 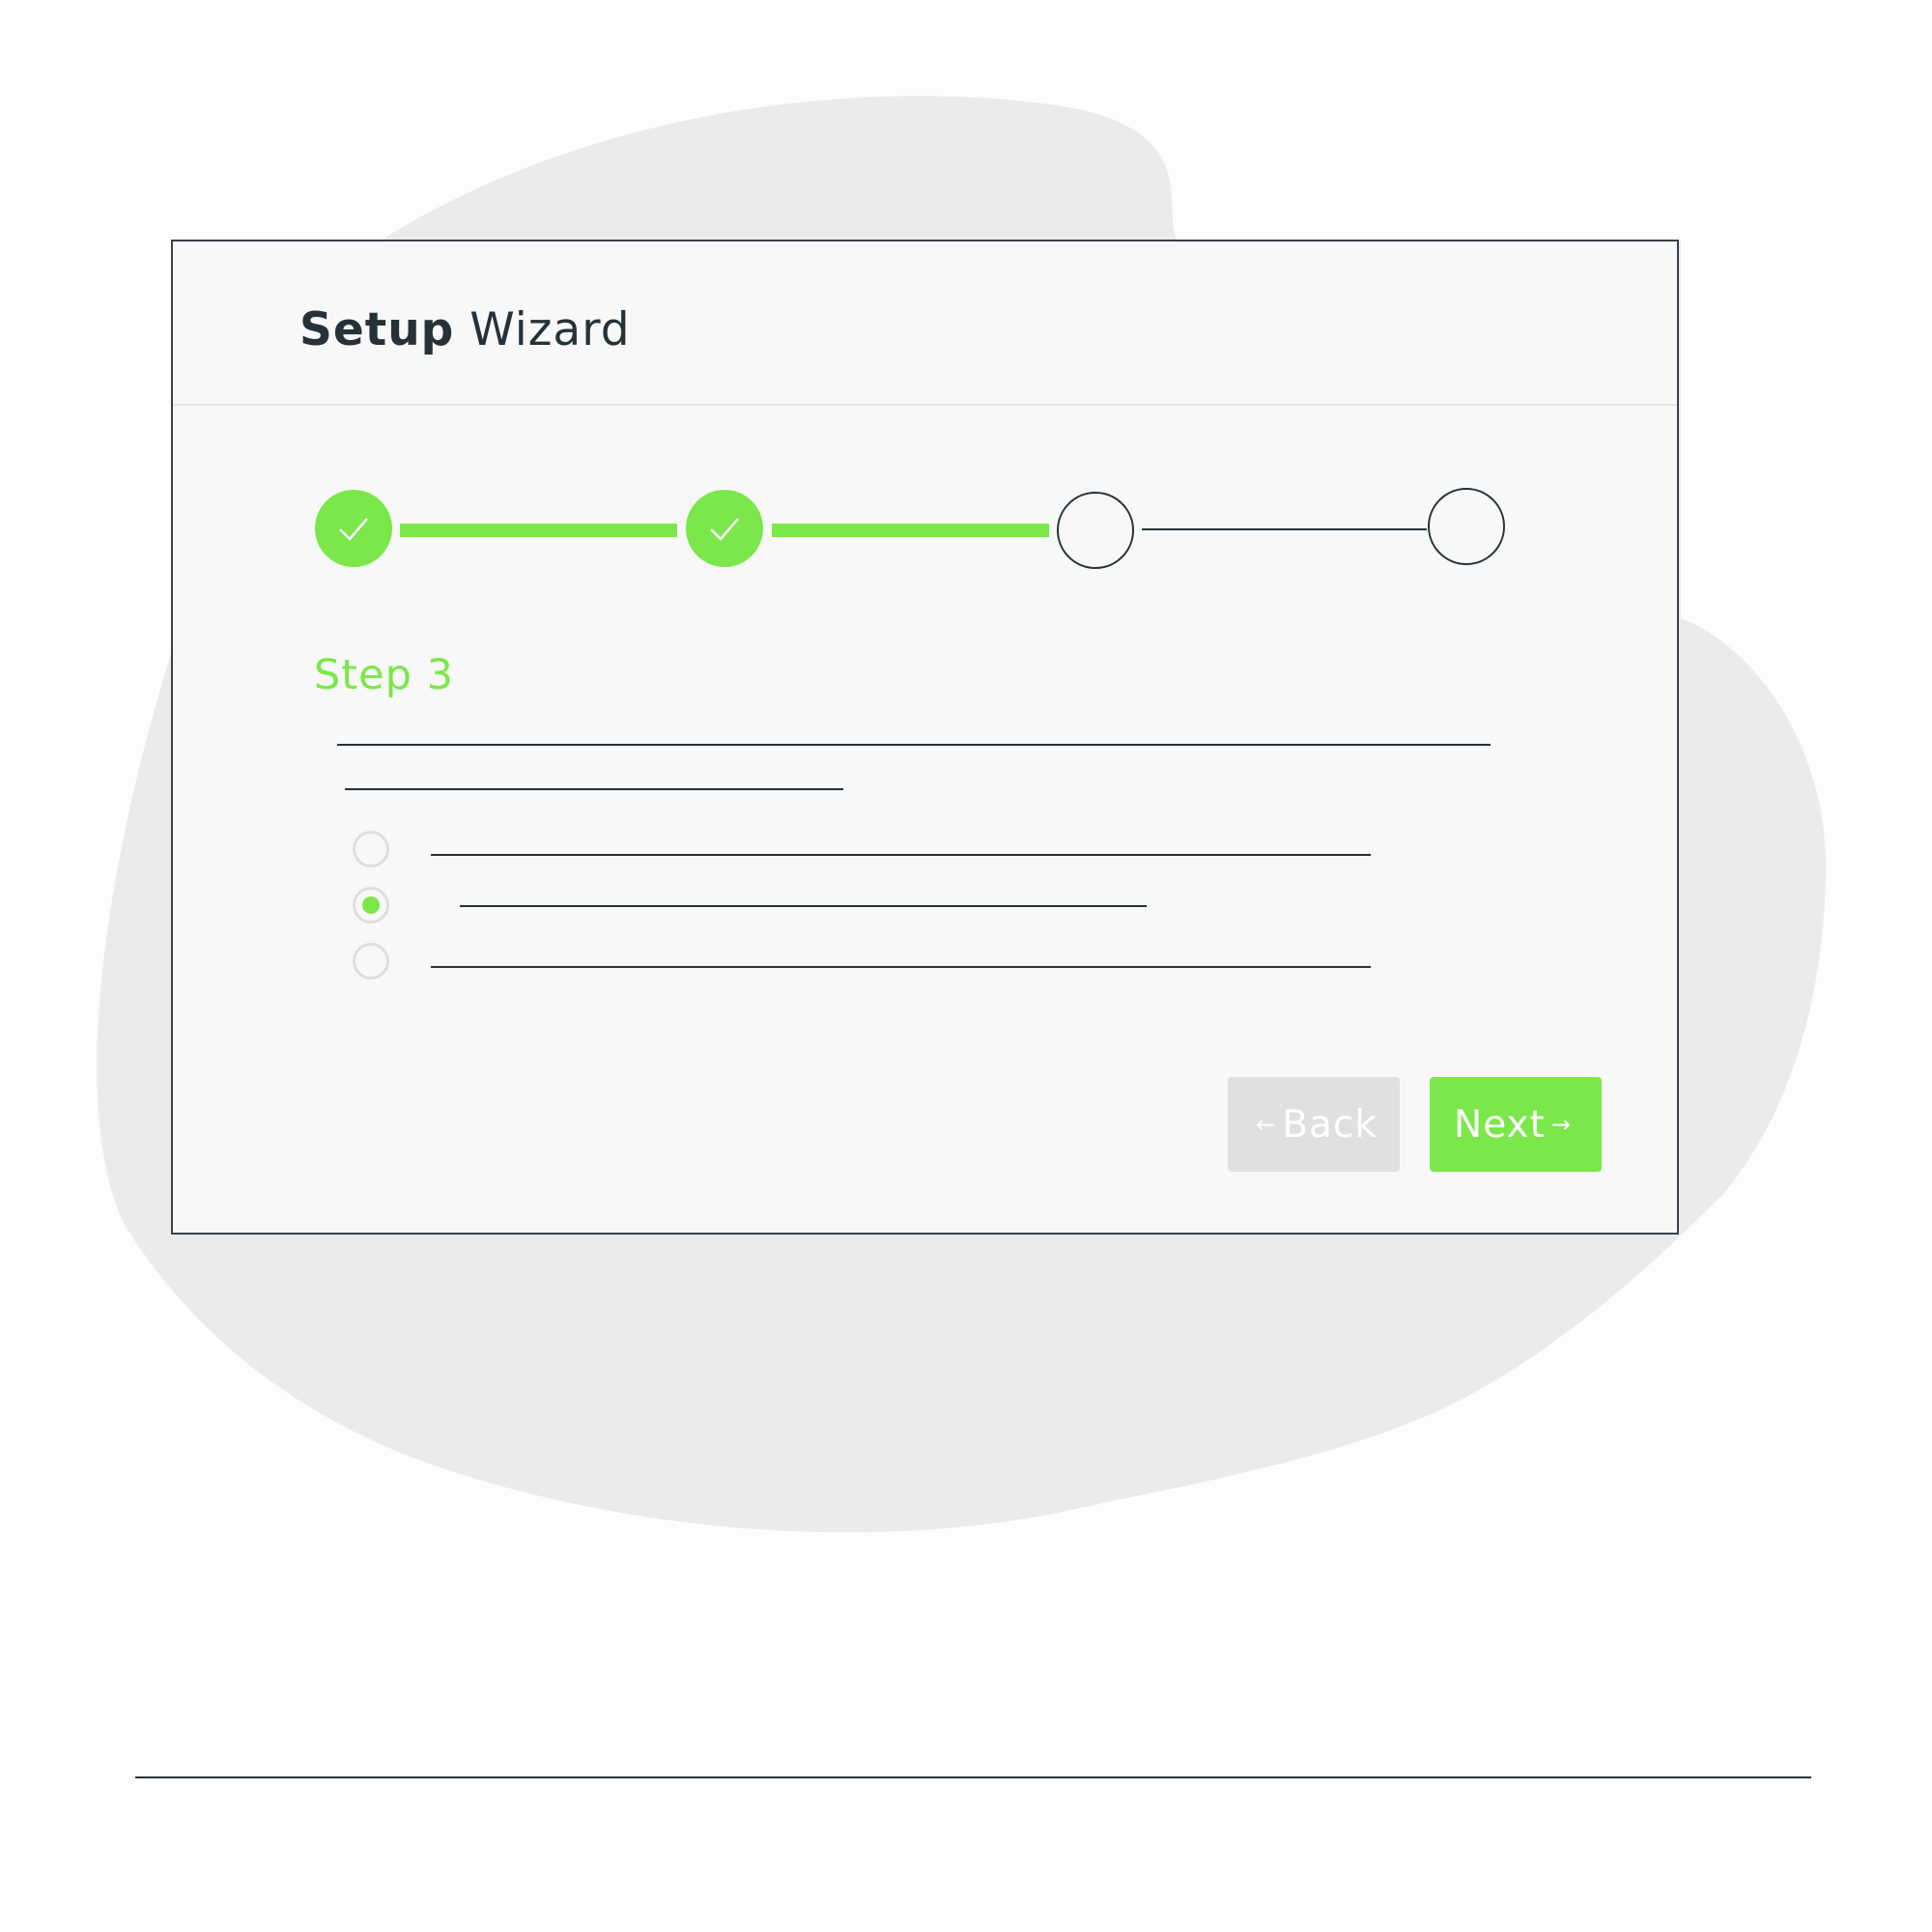 What do you see at coordinates (1095, 530) in the screenshot?
I see `step-3-current` at bounding box center [1095, 530].